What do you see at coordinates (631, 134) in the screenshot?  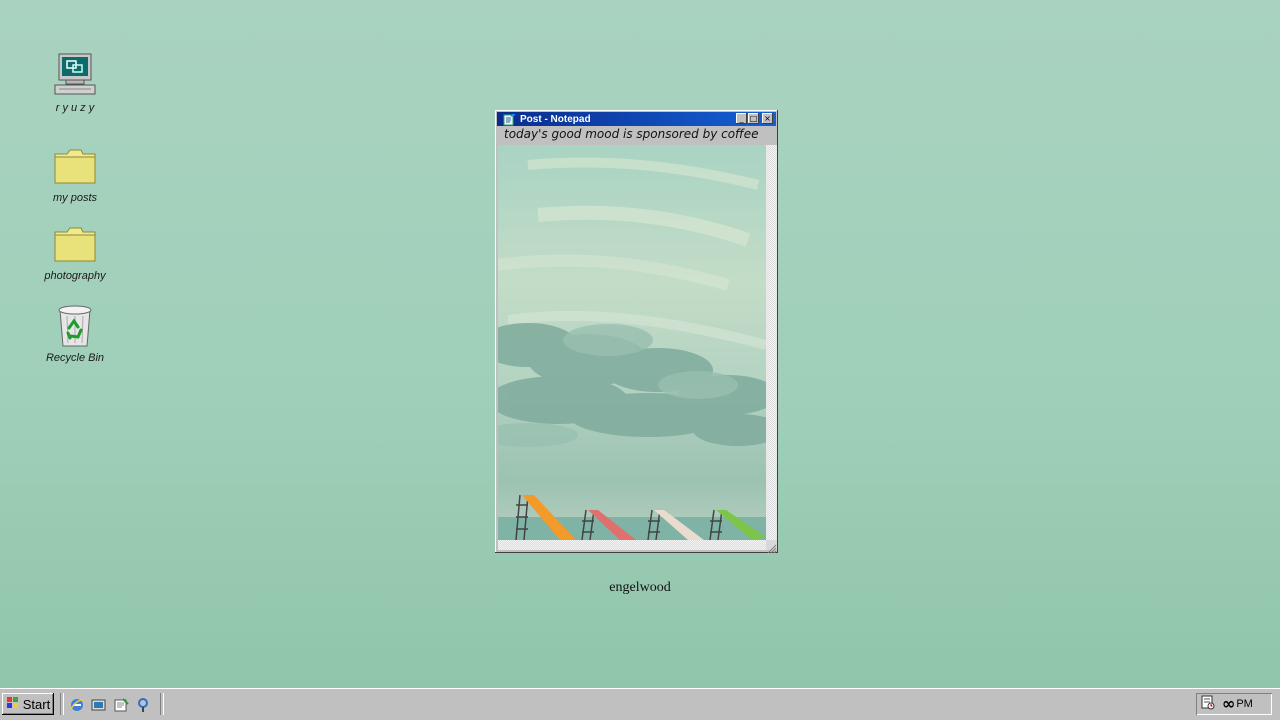 I see `post-caption: today's good mood is sponsored by coffee` at bounding box center [631, 134].